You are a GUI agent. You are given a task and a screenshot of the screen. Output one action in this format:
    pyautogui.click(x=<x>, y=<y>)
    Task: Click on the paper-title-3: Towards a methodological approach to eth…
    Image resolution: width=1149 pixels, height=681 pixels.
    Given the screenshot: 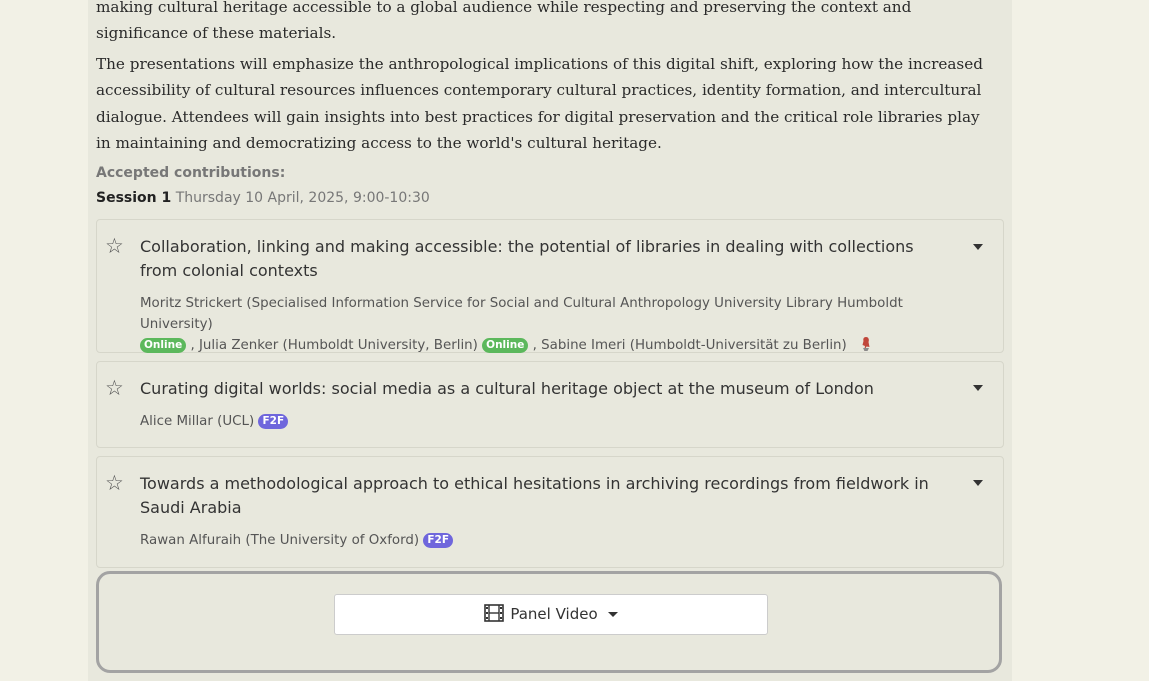 What is the action you would take?
    pyautogui.click(x=535, y=496)
    